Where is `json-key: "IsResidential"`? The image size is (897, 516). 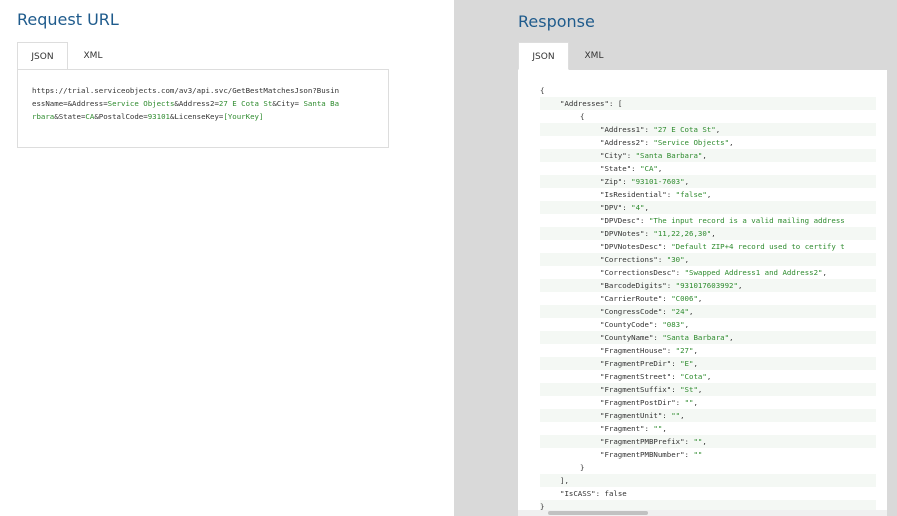 json-key: "IsResidential" is located at coordinates (633, 194).